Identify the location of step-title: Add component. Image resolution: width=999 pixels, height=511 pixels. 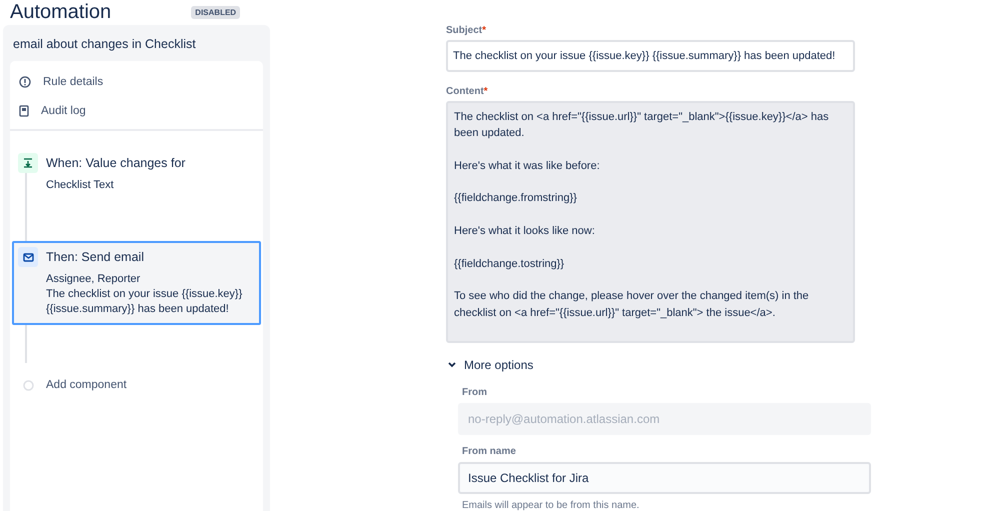
(86, 385).